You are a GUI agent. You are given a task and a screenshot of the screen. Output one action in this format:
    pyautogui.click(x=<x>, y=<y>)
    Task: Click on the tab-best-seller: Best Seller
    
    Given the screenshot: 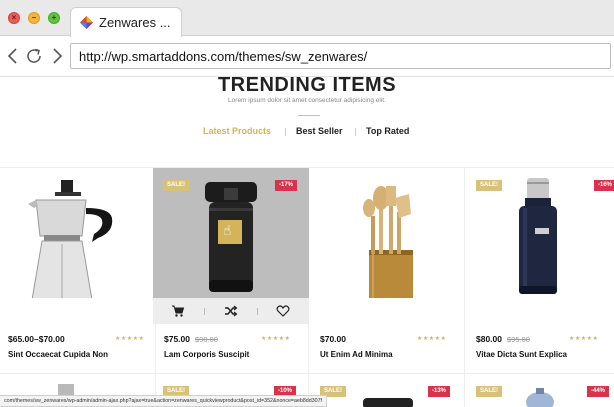 What is the action you would take?
    pyautogui.click(x=319, y=131)
    